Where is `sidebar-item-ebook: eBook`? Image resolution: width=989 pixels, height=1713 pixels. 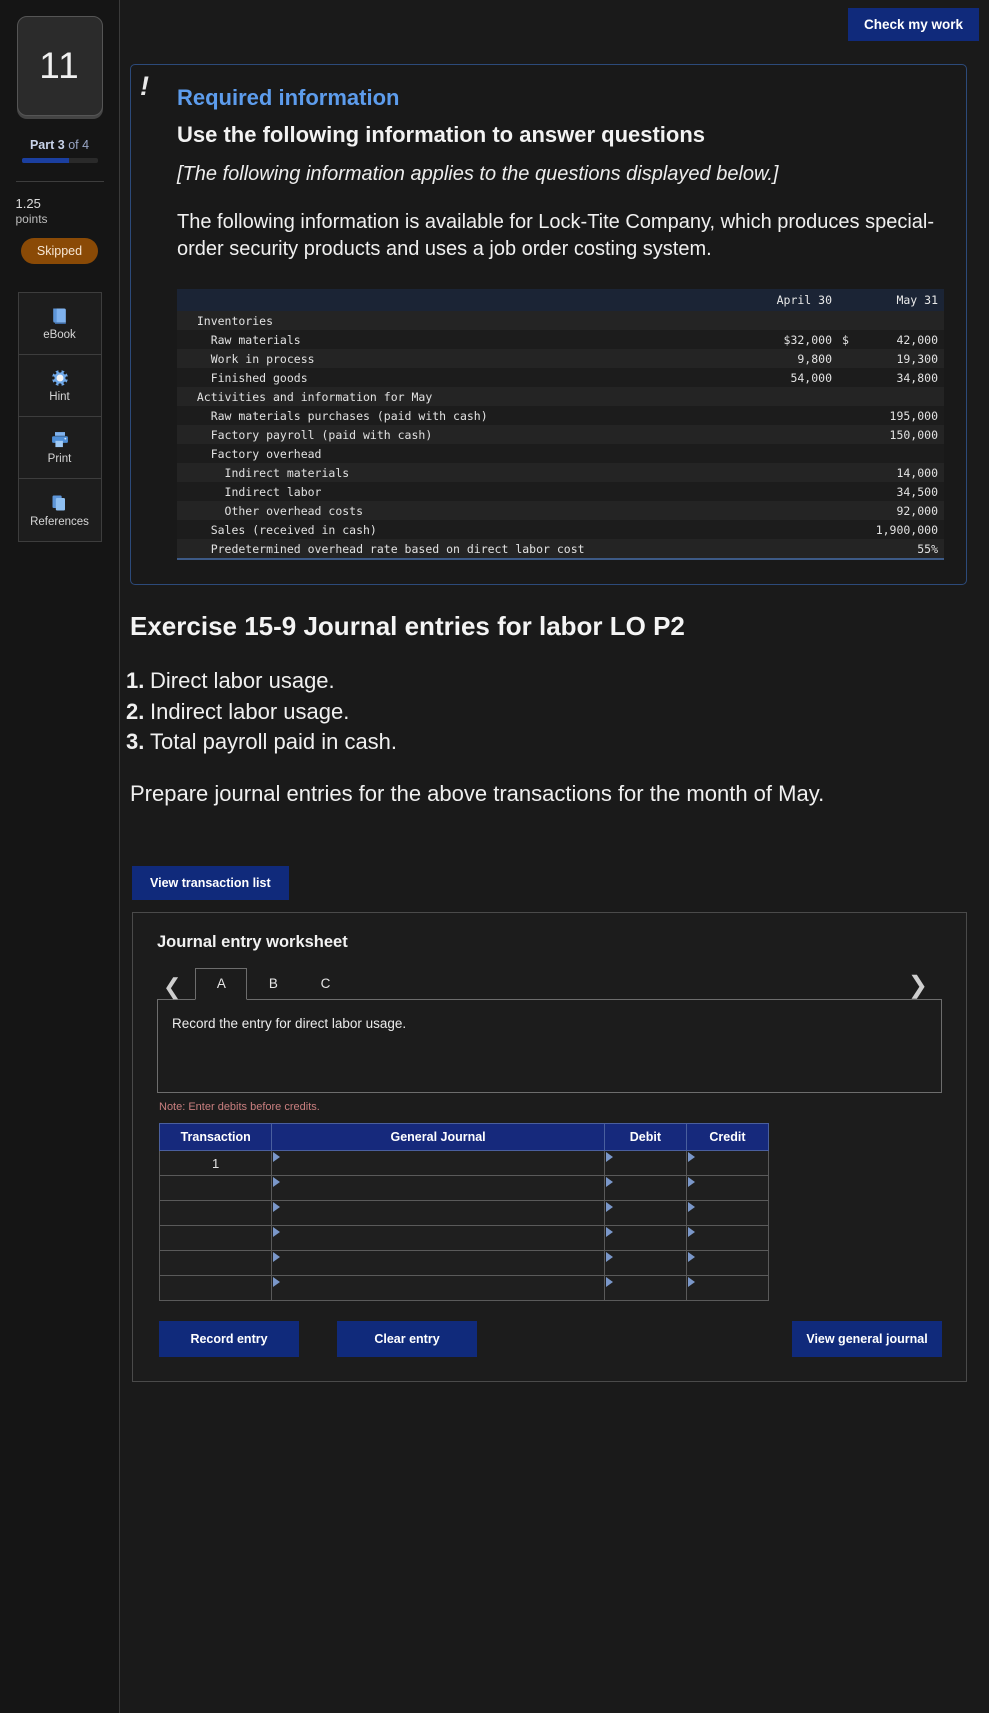 sidebar-item-ebook: eBook is located at coordinates (59, 324).